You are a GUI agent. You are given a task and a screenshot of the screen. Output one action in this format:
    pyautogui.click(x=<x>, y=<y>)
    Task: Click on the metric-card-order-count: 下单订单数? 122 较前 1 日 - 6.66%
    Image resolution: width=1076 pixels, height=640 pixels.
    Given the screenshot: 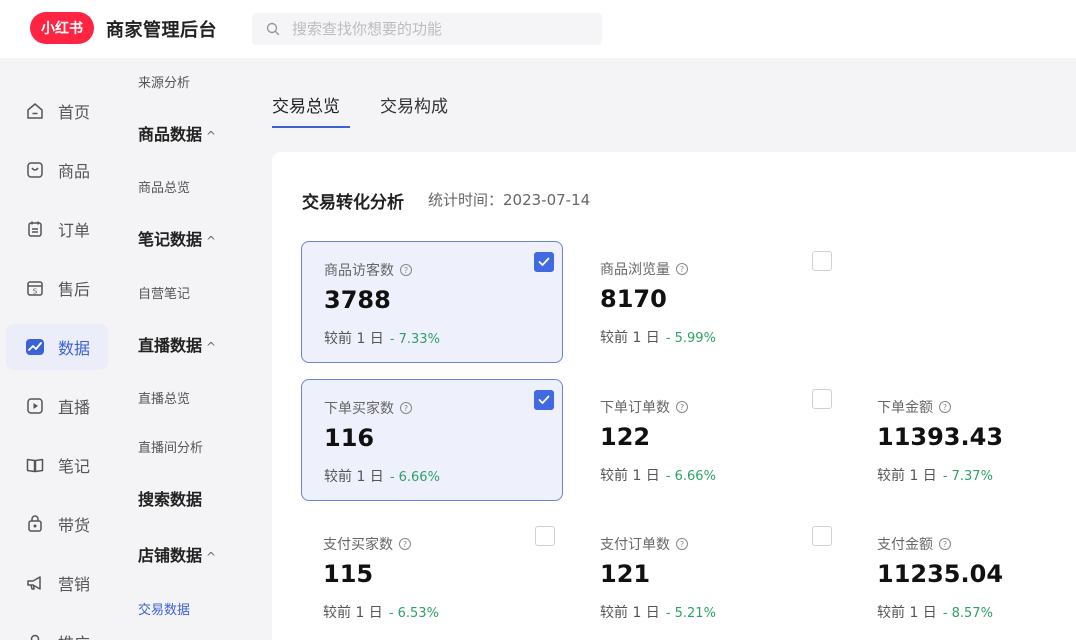 What is the action you would take?
    pyautogui.click(x=709, y=440)
    